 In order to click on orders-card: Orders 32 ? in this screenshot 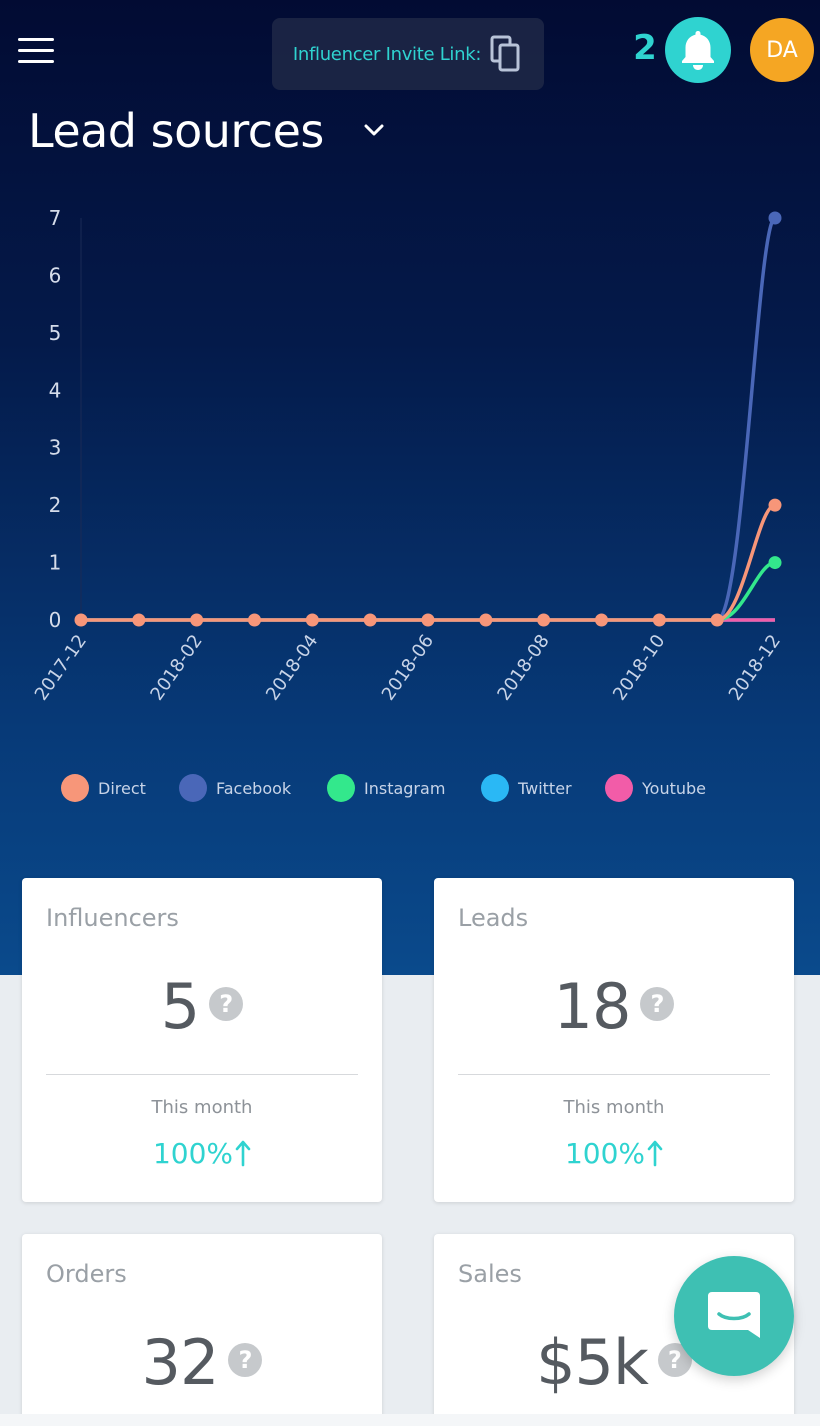, I will do `click(202, 1330)`.